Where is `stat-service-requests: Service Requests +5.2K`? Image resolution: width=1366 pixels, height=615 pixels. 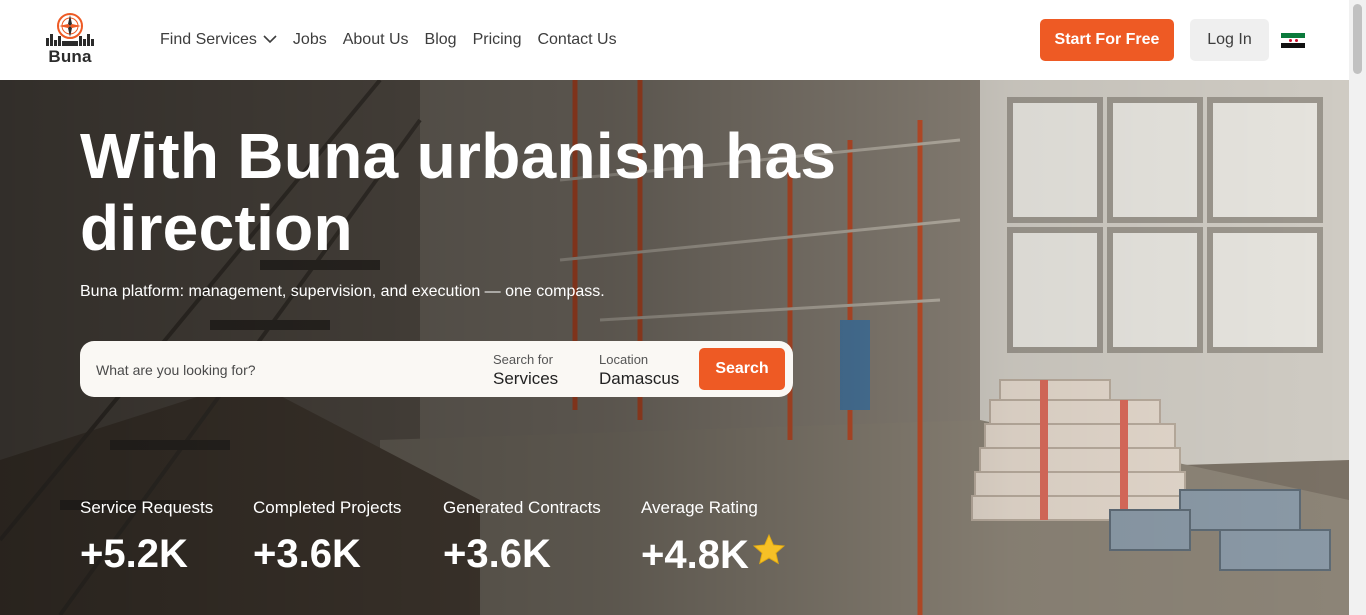 stat-service-requests: Service Requests +5.2K is located at coordinates (146, 537).